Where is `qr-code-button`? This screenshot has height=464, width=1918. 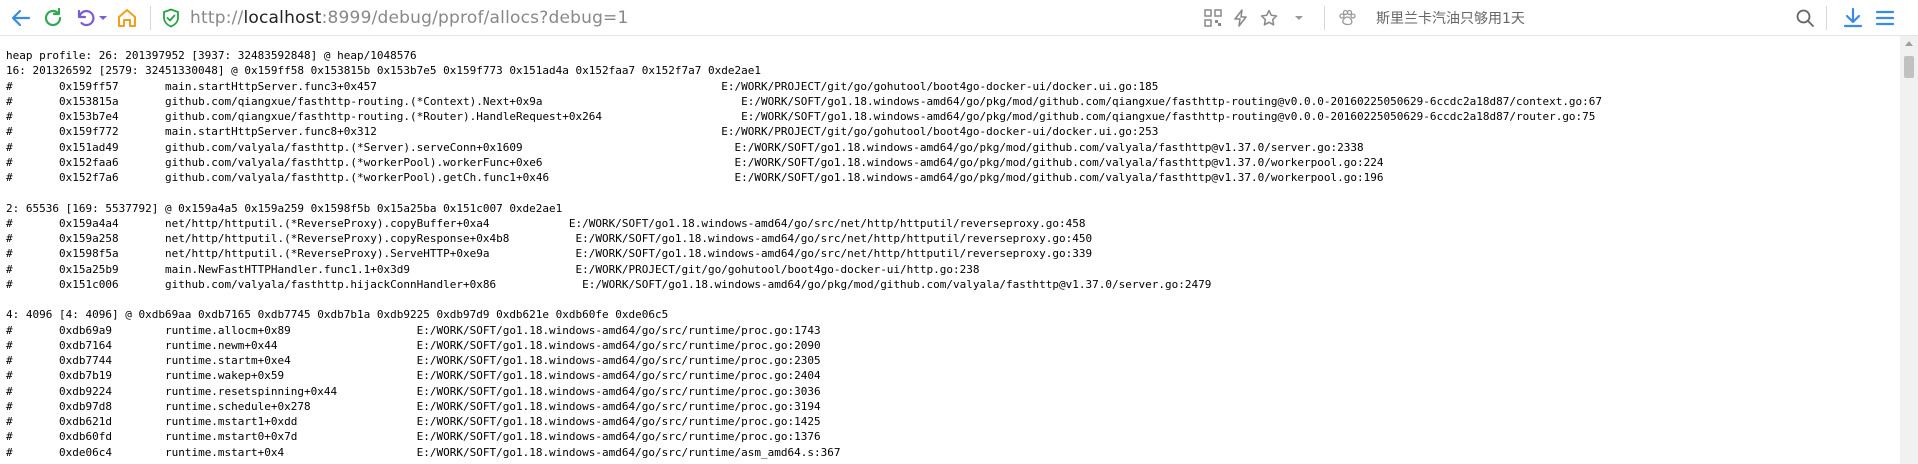
qr-code-button is located at coordinates (1213, 18).